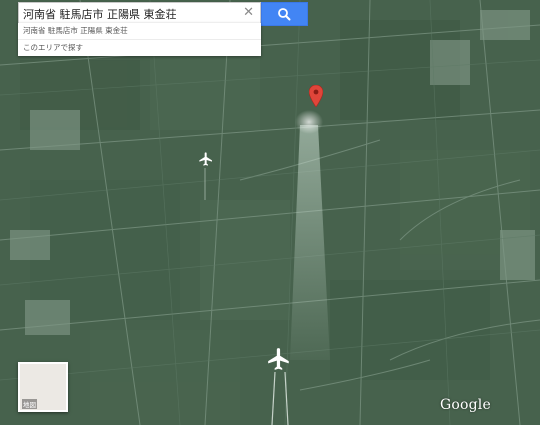  What do you see at coordinates (43, 387) in the screenshot?
I see `map-type-toggle: 地図` at bounding box center [43, 387].